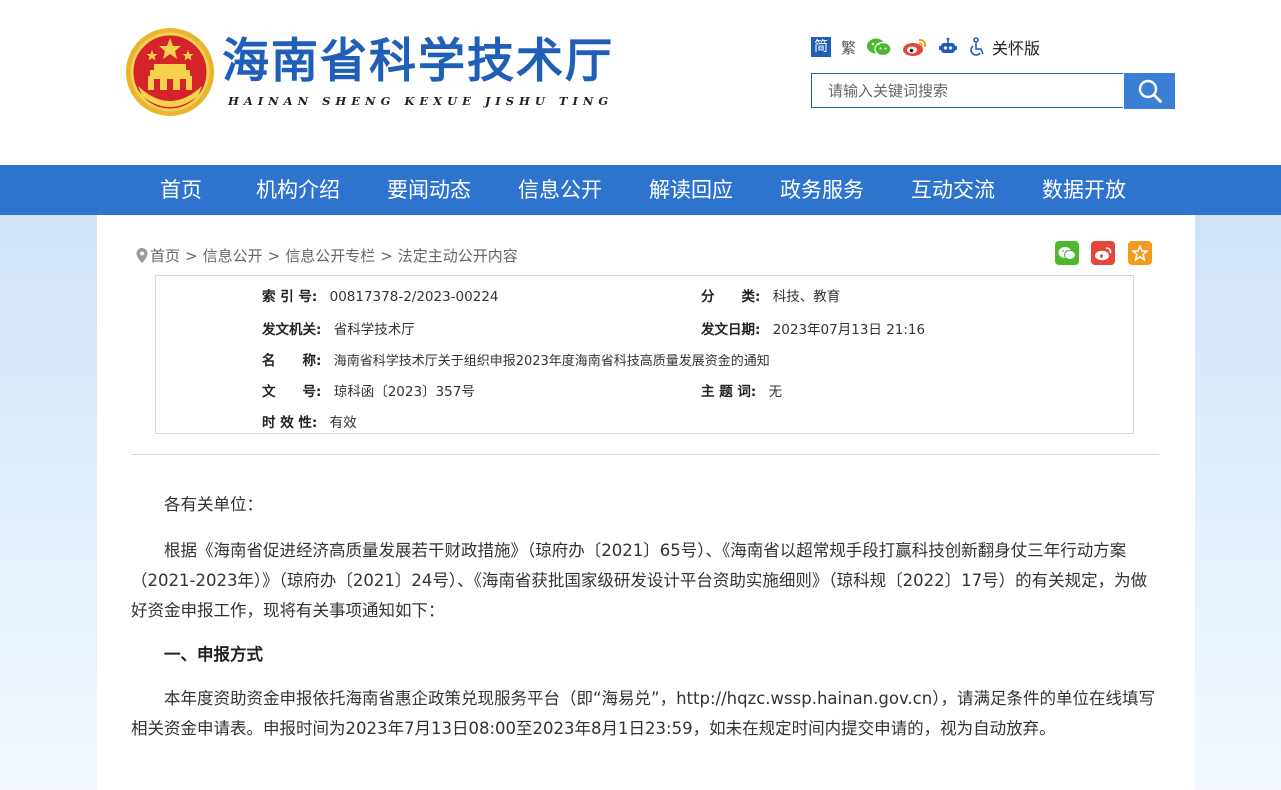  I want to click on meta-name-value: 海南省科学技术厅关于组织申报2023年度海南省科技高质量发展资金的通知, so click(551, 361).